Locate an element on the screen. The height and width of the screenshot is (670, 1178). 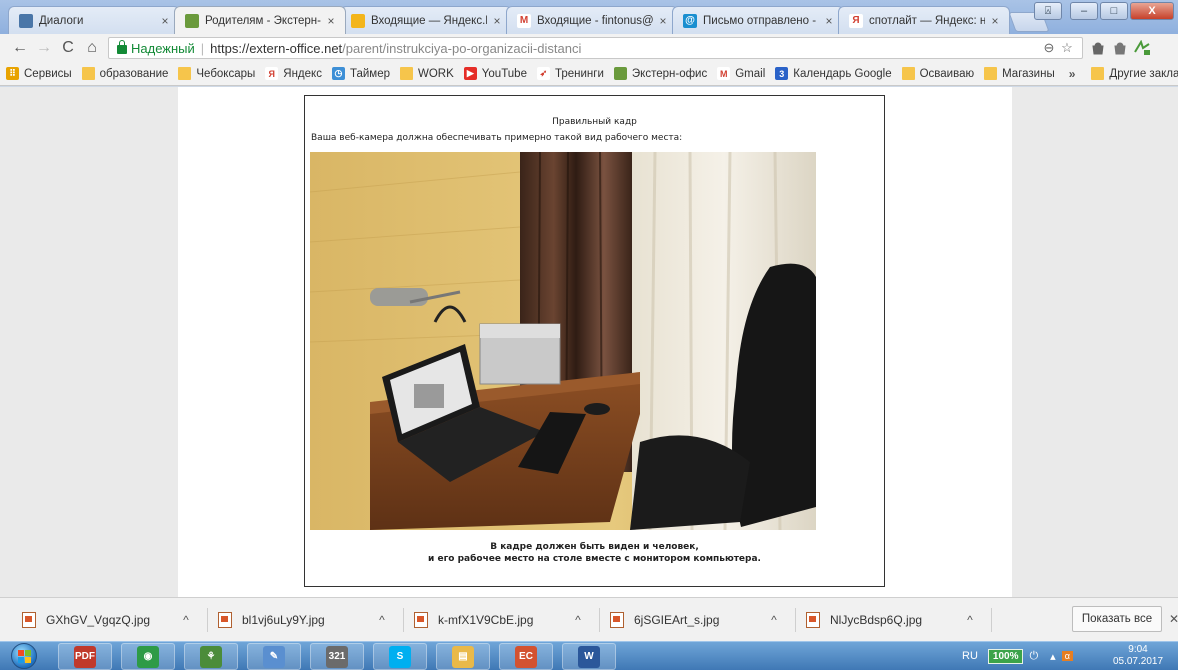
tab-1: Родителям - Экстерн-оф × is located at coordinates (260, 20).